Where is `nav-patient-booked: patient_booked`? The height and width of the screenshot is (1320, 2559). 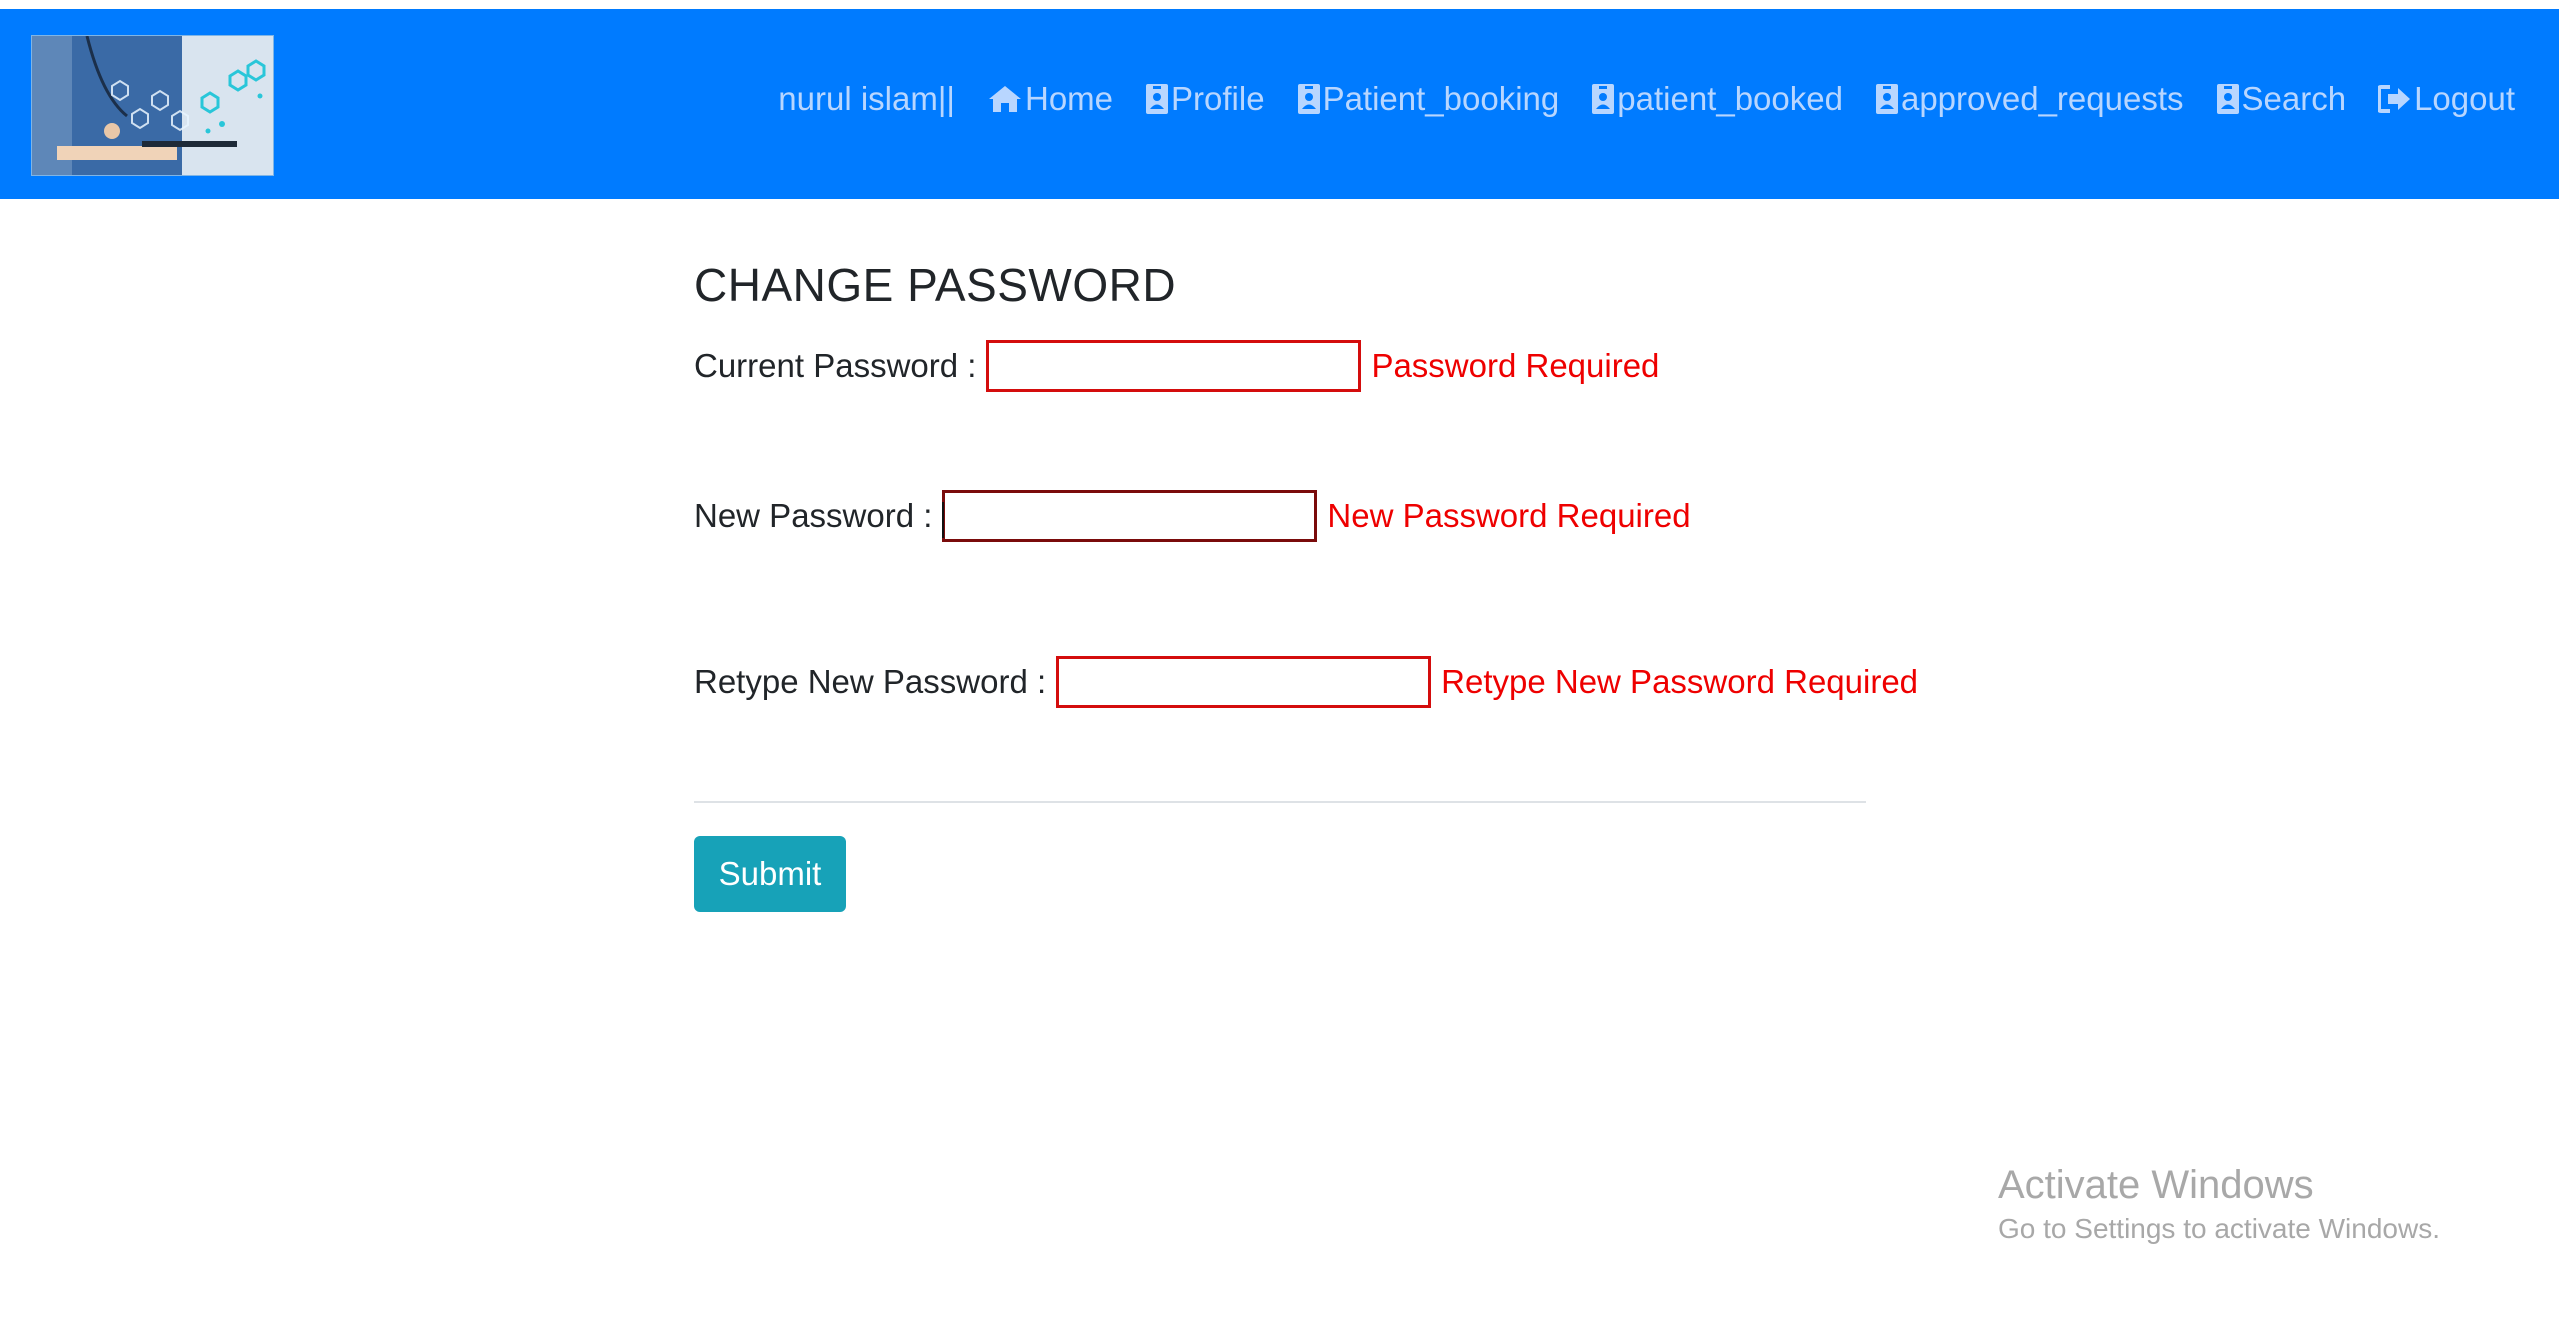 nav-patient-booked: patient_booked is located at coordinates (1717, 99).